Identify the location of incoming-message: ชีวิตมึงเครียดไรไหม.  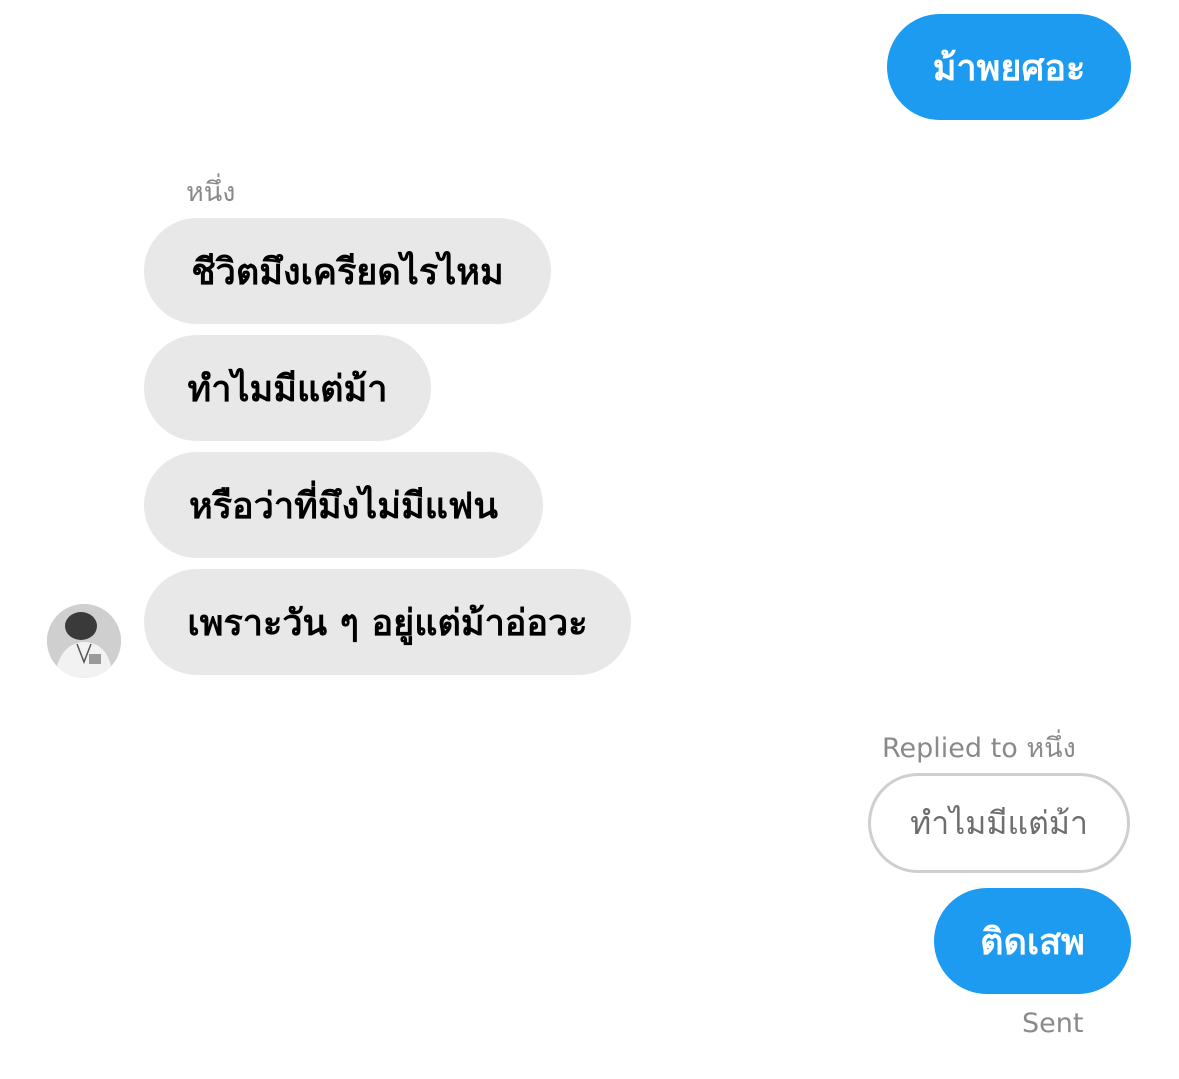
(347, 271).